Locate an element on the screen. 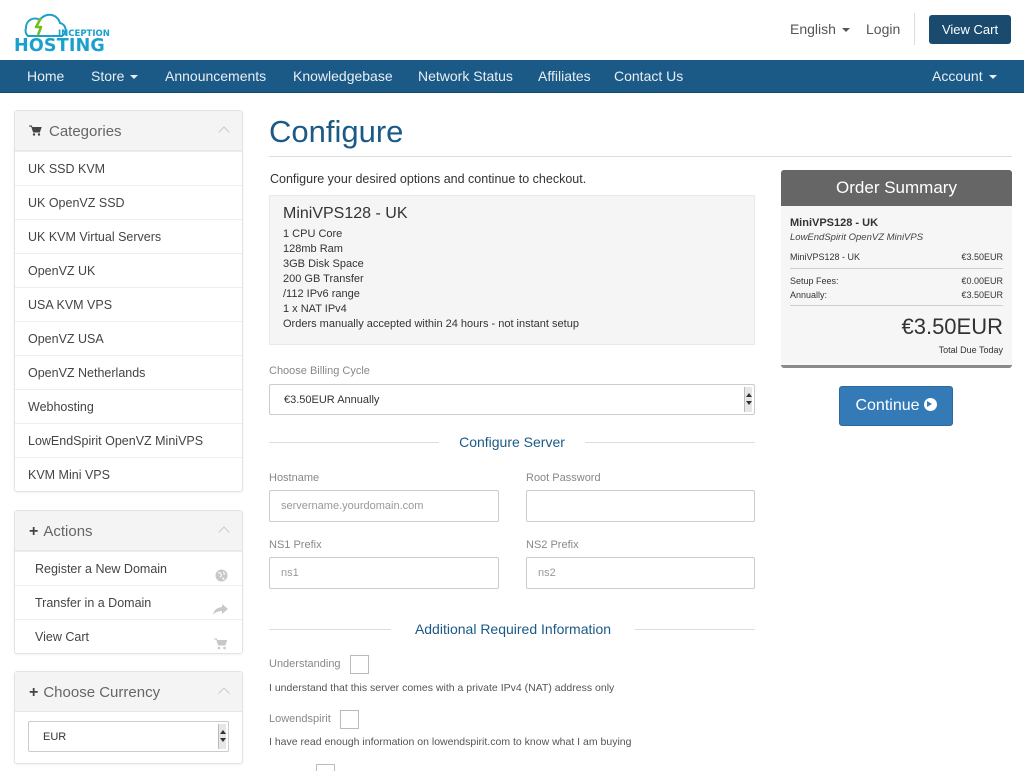 The image size is (1024, 771). summary-total: €3.50EUR is located at coordinates (952, 326).